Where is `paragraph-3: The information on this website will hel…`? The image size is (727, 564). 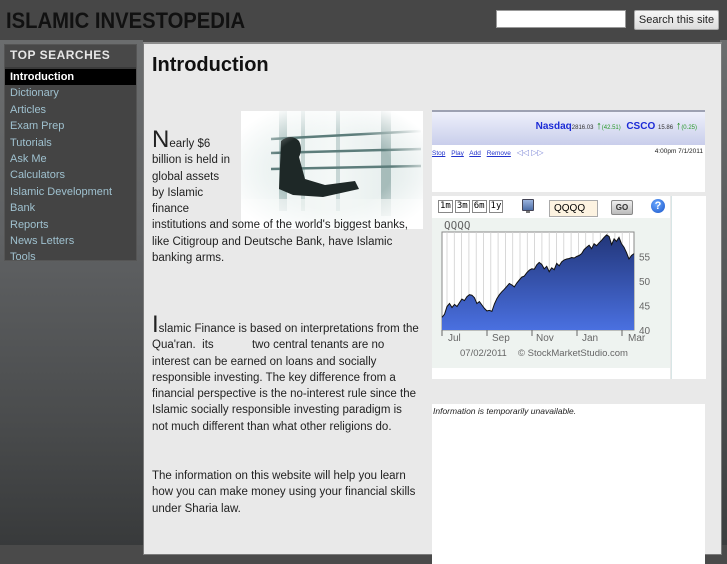
paragraph-3: The information on this website will hel… is located at coordinates (284, 492).